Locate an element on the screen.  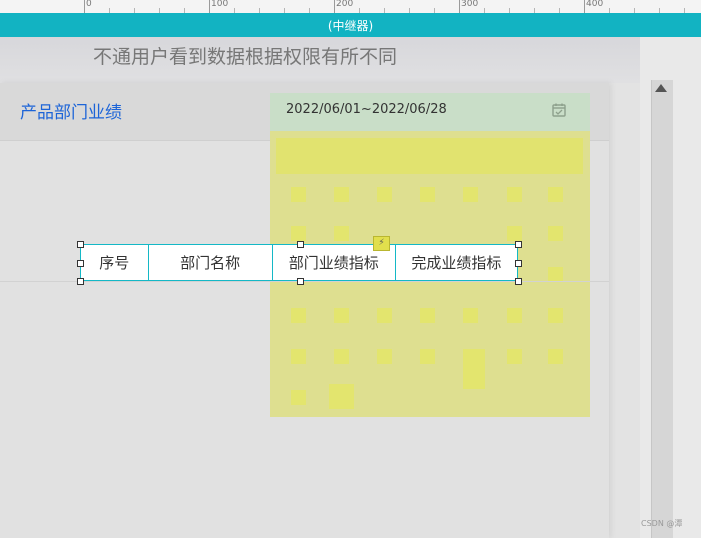
repeater-title-bar: (中继器) is located at coordinates (350, 25).